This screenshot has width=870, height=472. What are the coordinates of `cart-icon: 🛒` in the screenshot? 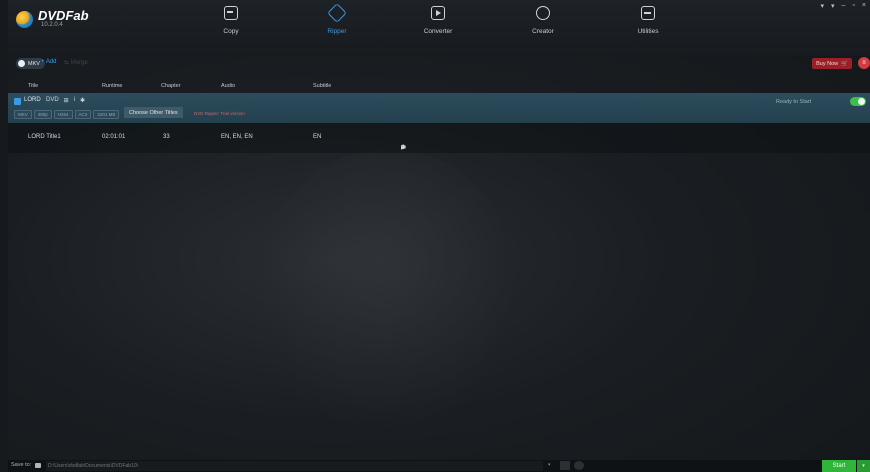 It's located at (844, 63).